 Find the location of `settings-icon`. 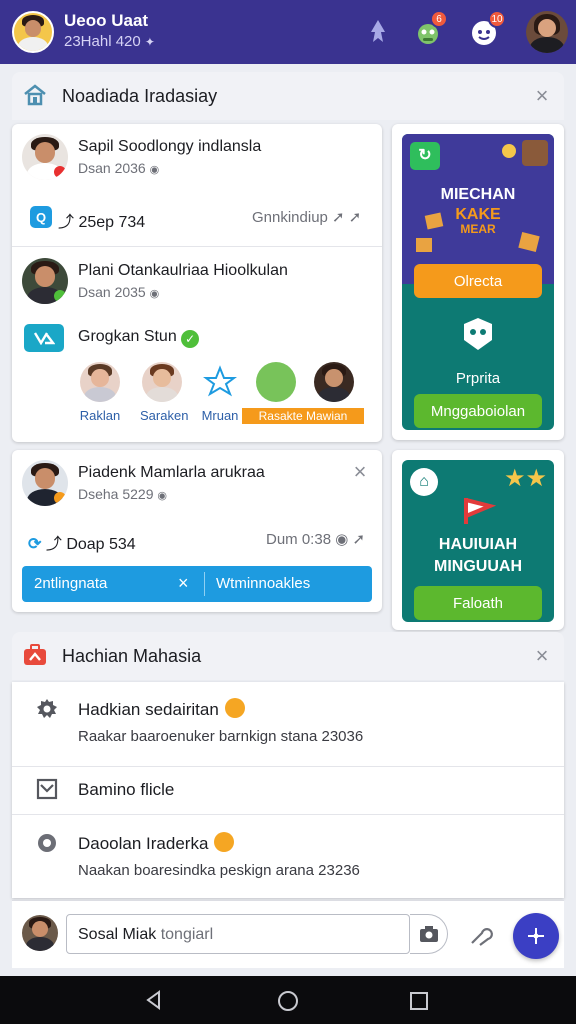

settings-icon is located at coordinates (47, 709).